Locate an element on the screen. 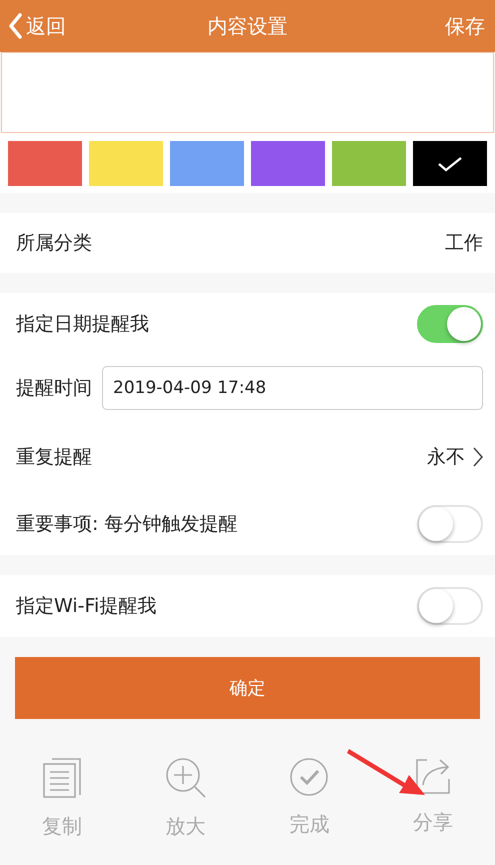 The image size is (495, 865). confirm-button: 确定 is located at coordinates (247, 688).